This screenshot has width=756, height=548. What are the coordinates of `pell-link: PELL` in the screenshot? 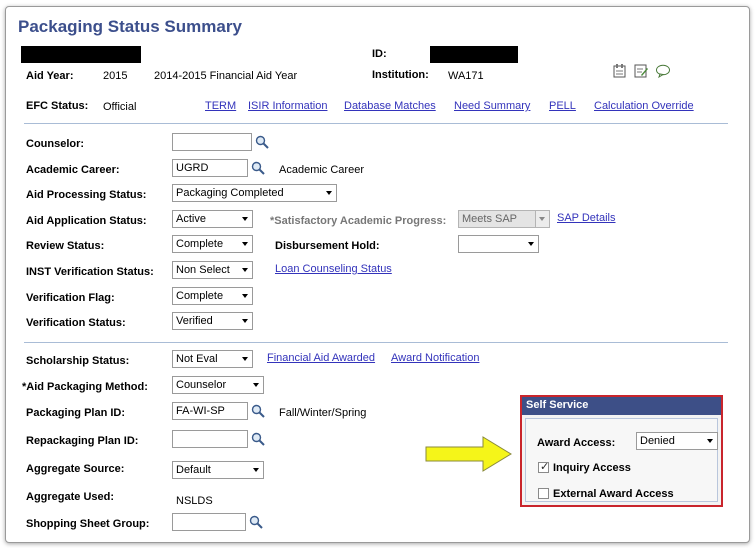 It's located at (562, 106).